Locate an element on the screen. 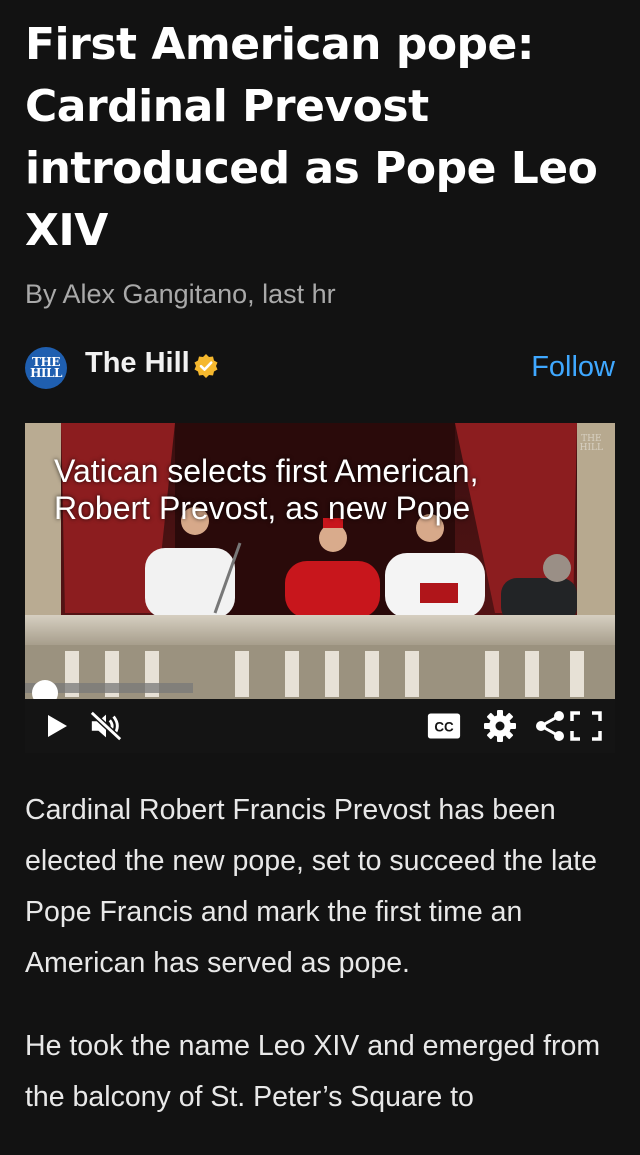 The width and height of the screenshot is (640, 1155). fullscreen-icon is located at coordinates (586, 726).